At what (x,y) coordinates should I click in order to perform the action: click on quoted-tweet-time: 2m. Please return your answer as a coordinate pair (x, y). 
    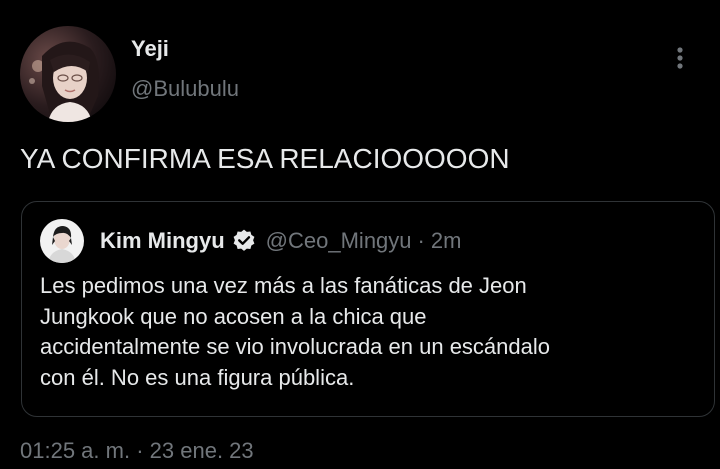
    Looking at the image, I should click on (446, 241).